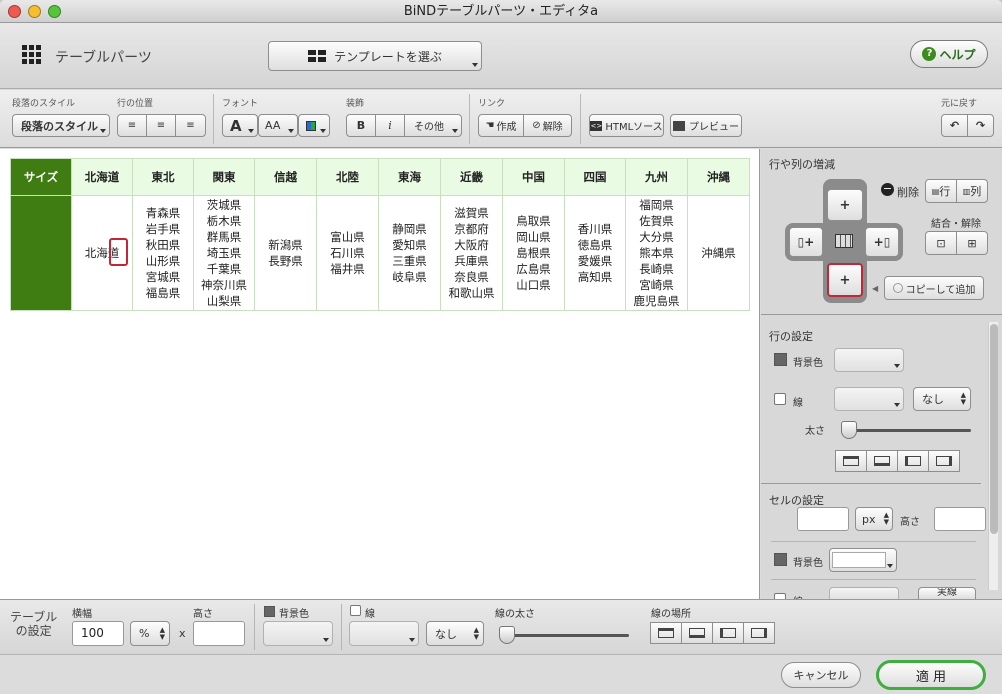 The height and width of the screenshot is (694, 1002). What do you see at coordinates (909, 430) in the screenshot?
I see `row-thickness-slider-track` at bounding box center [909, 430].